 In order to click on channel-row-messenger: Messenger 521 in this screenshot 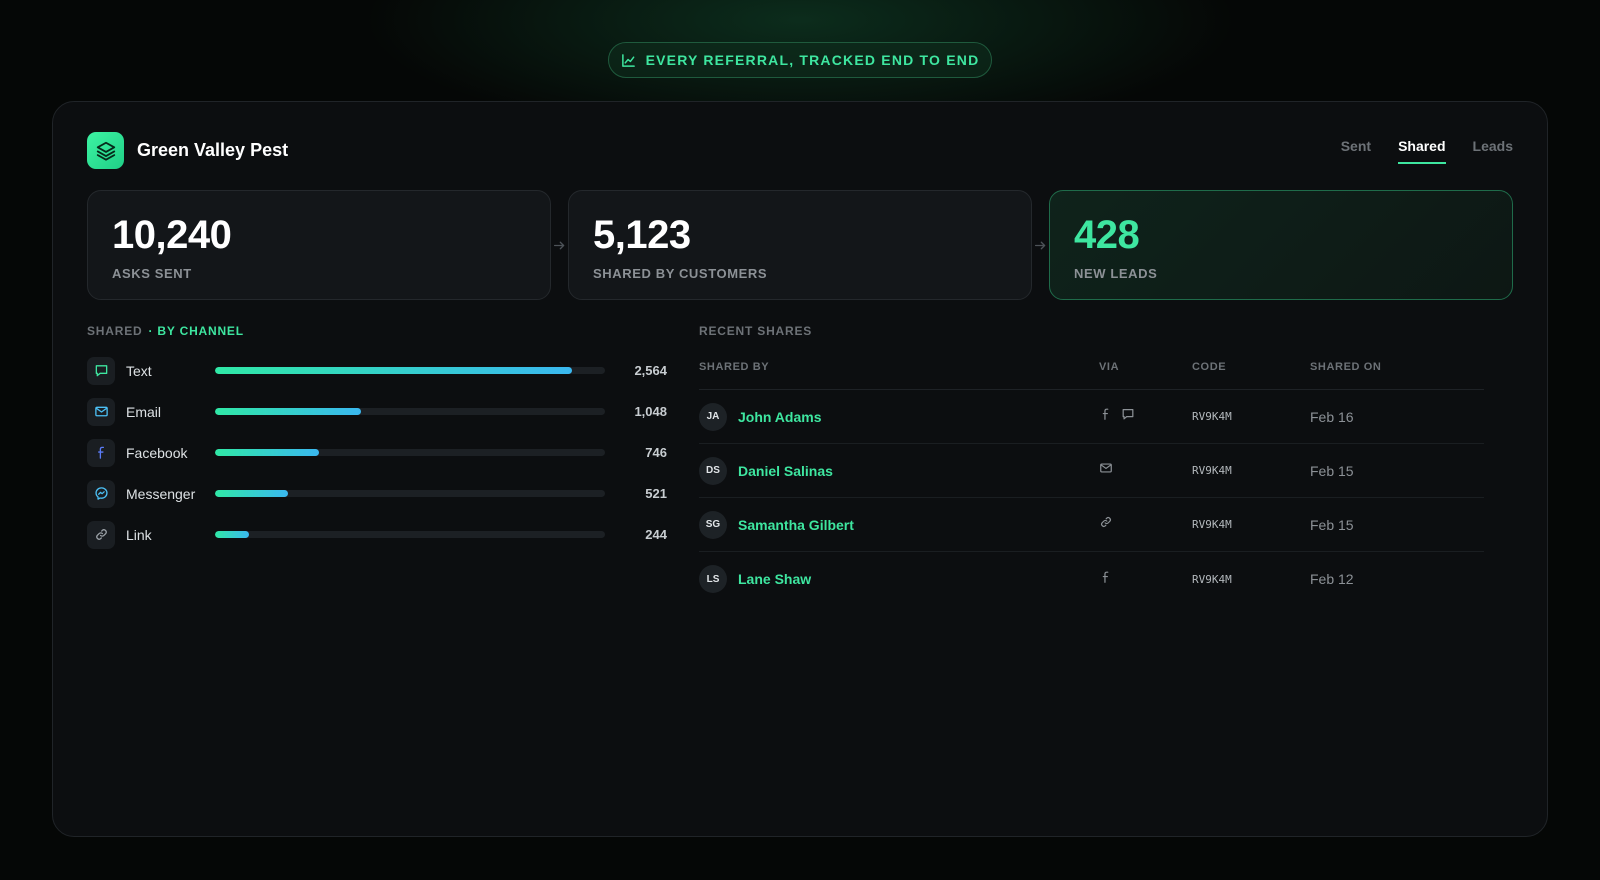, I will do `click(387, 493)`.